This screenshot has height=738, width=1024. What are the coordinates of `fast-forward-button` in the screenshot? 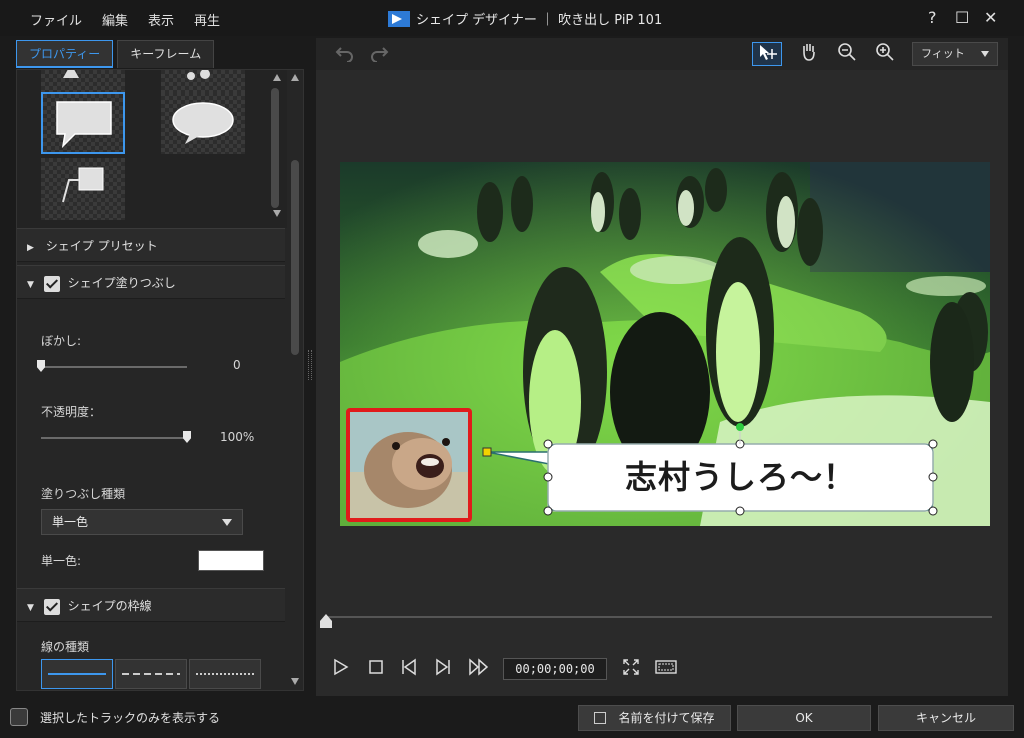 It's located at (479, 669).